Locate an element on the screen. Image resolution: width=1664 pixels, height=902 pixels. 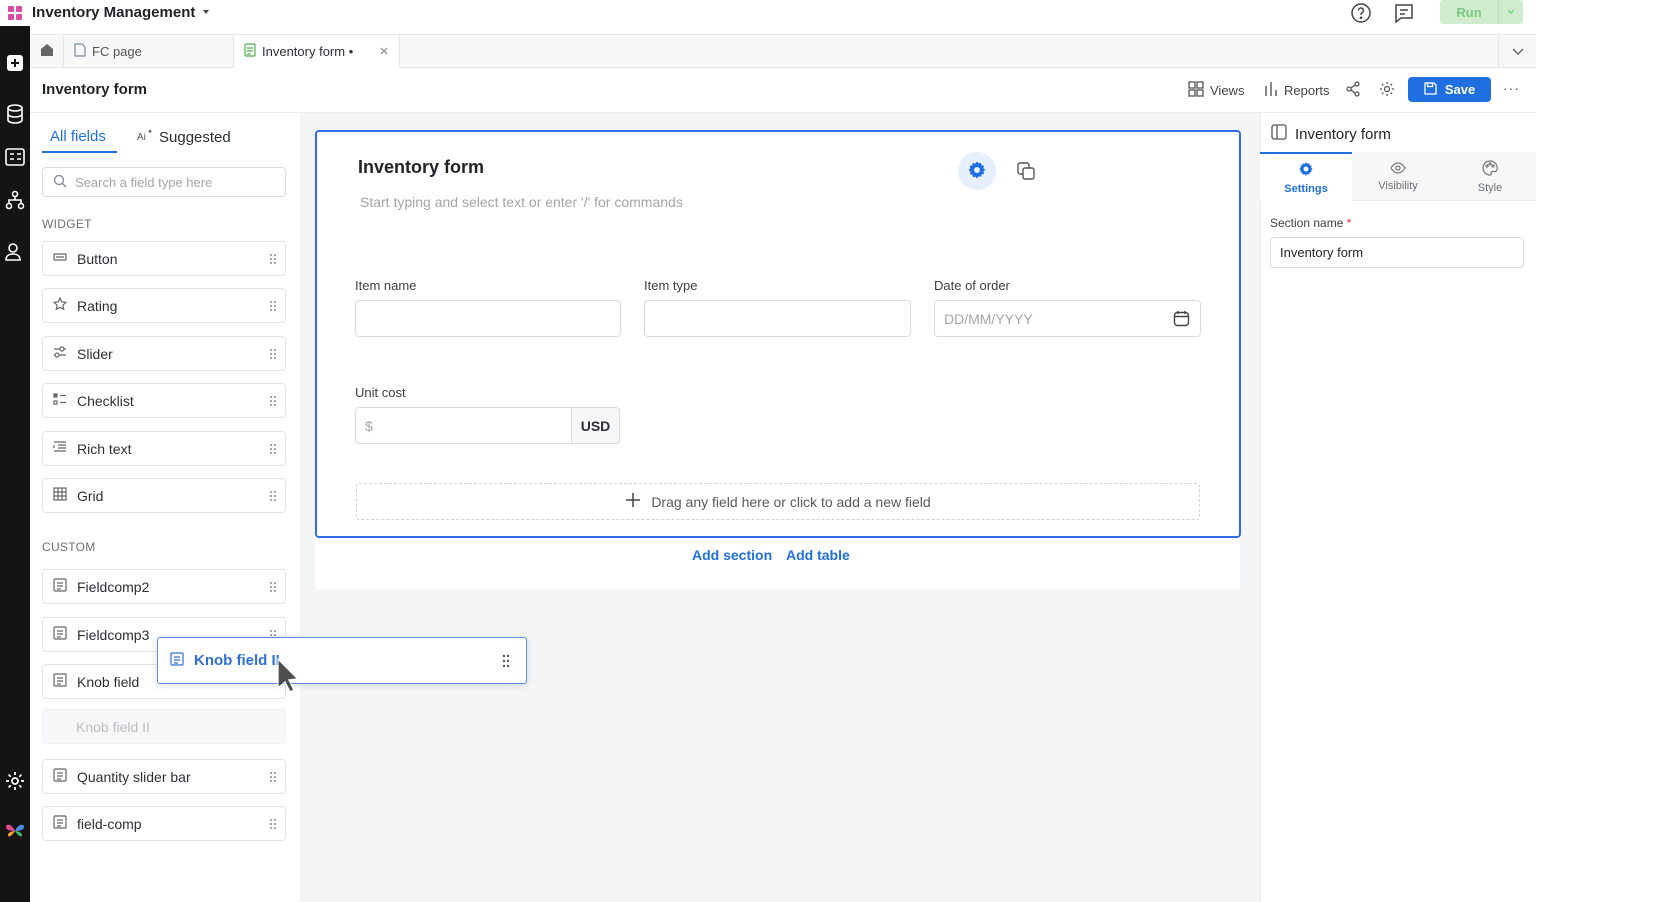
palette-item-label: field-comp is located at coordinates (109, 823).